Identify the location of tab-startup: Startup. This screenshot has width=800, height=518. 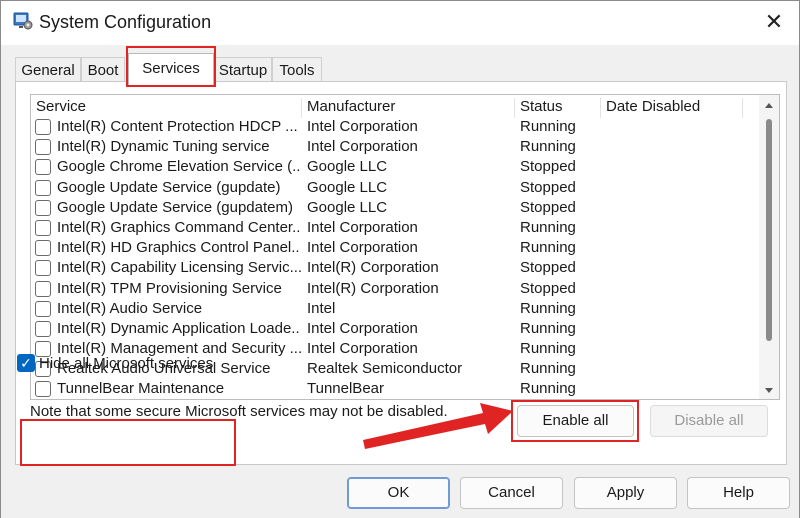
(243, 70).